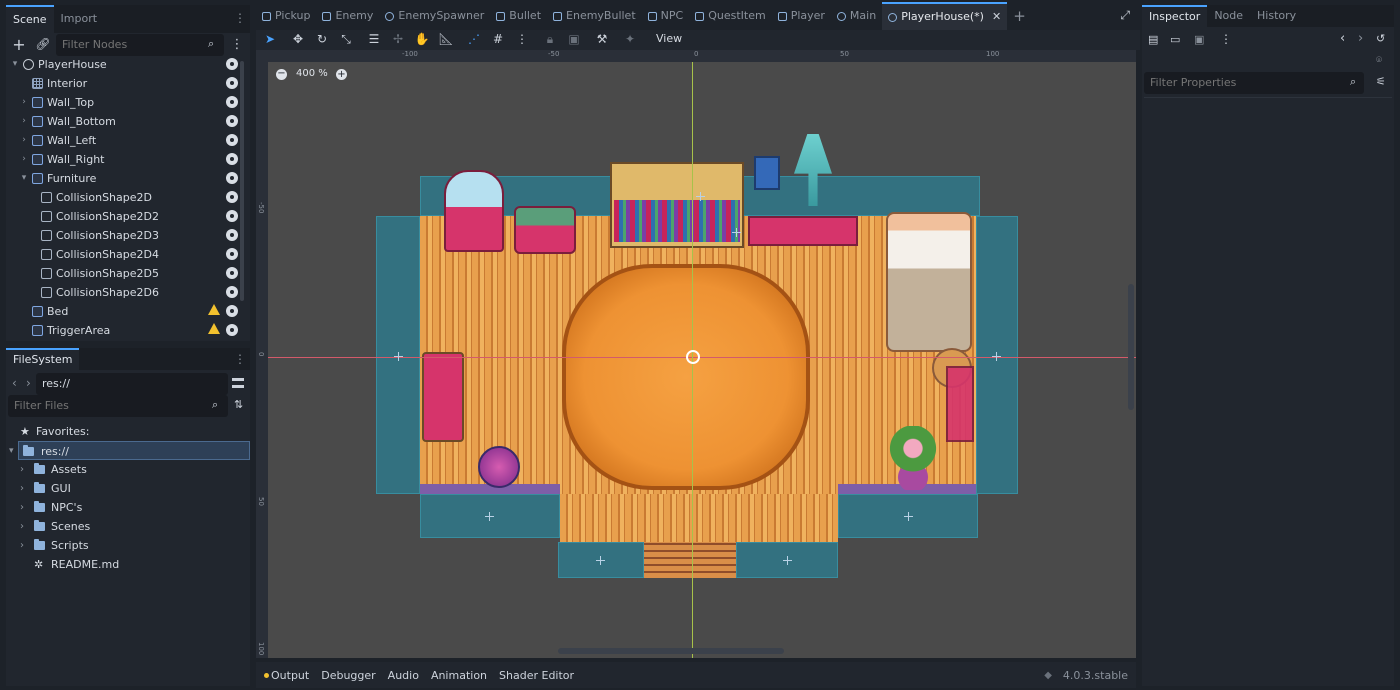  Describe the element at coordinates (118, 406) in the screenshot. I see `filter-files-input` at that location.